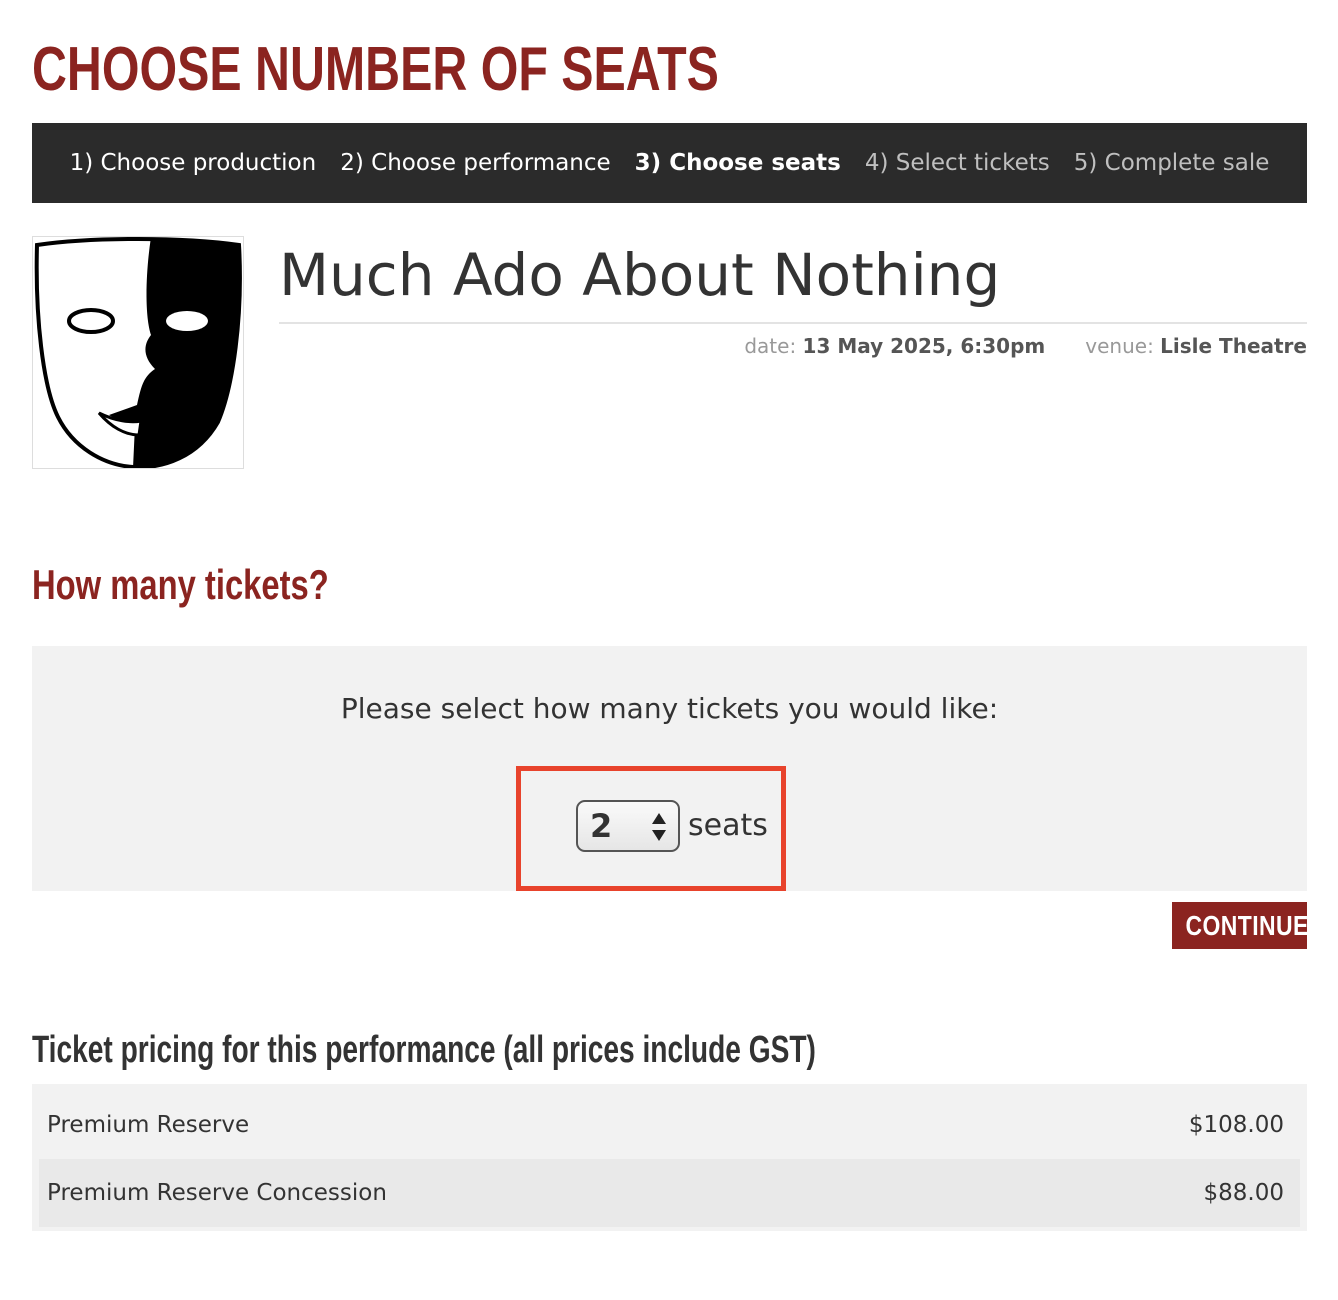 The width and height of the screenshot is (1338, 1300). I want to click on venue-value: Lisle Theatre, so click(1233, 346).